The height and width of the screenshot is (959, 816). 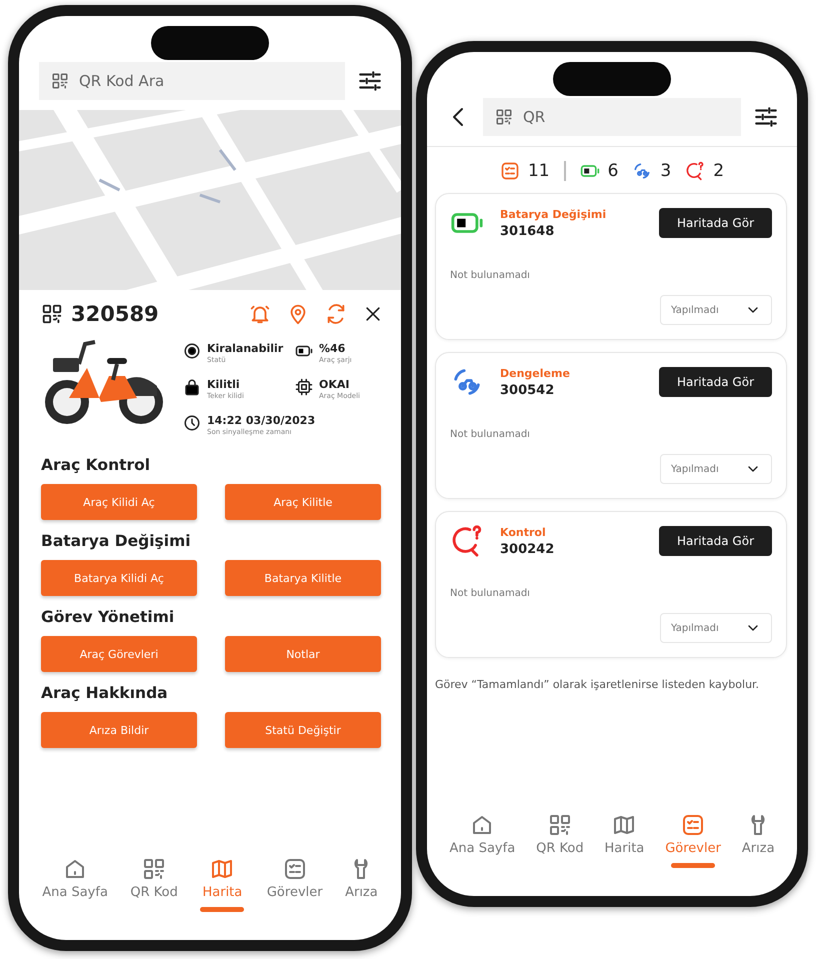 I want to click on section-title: Batarya Değişimi, so click(x=116, y=541).